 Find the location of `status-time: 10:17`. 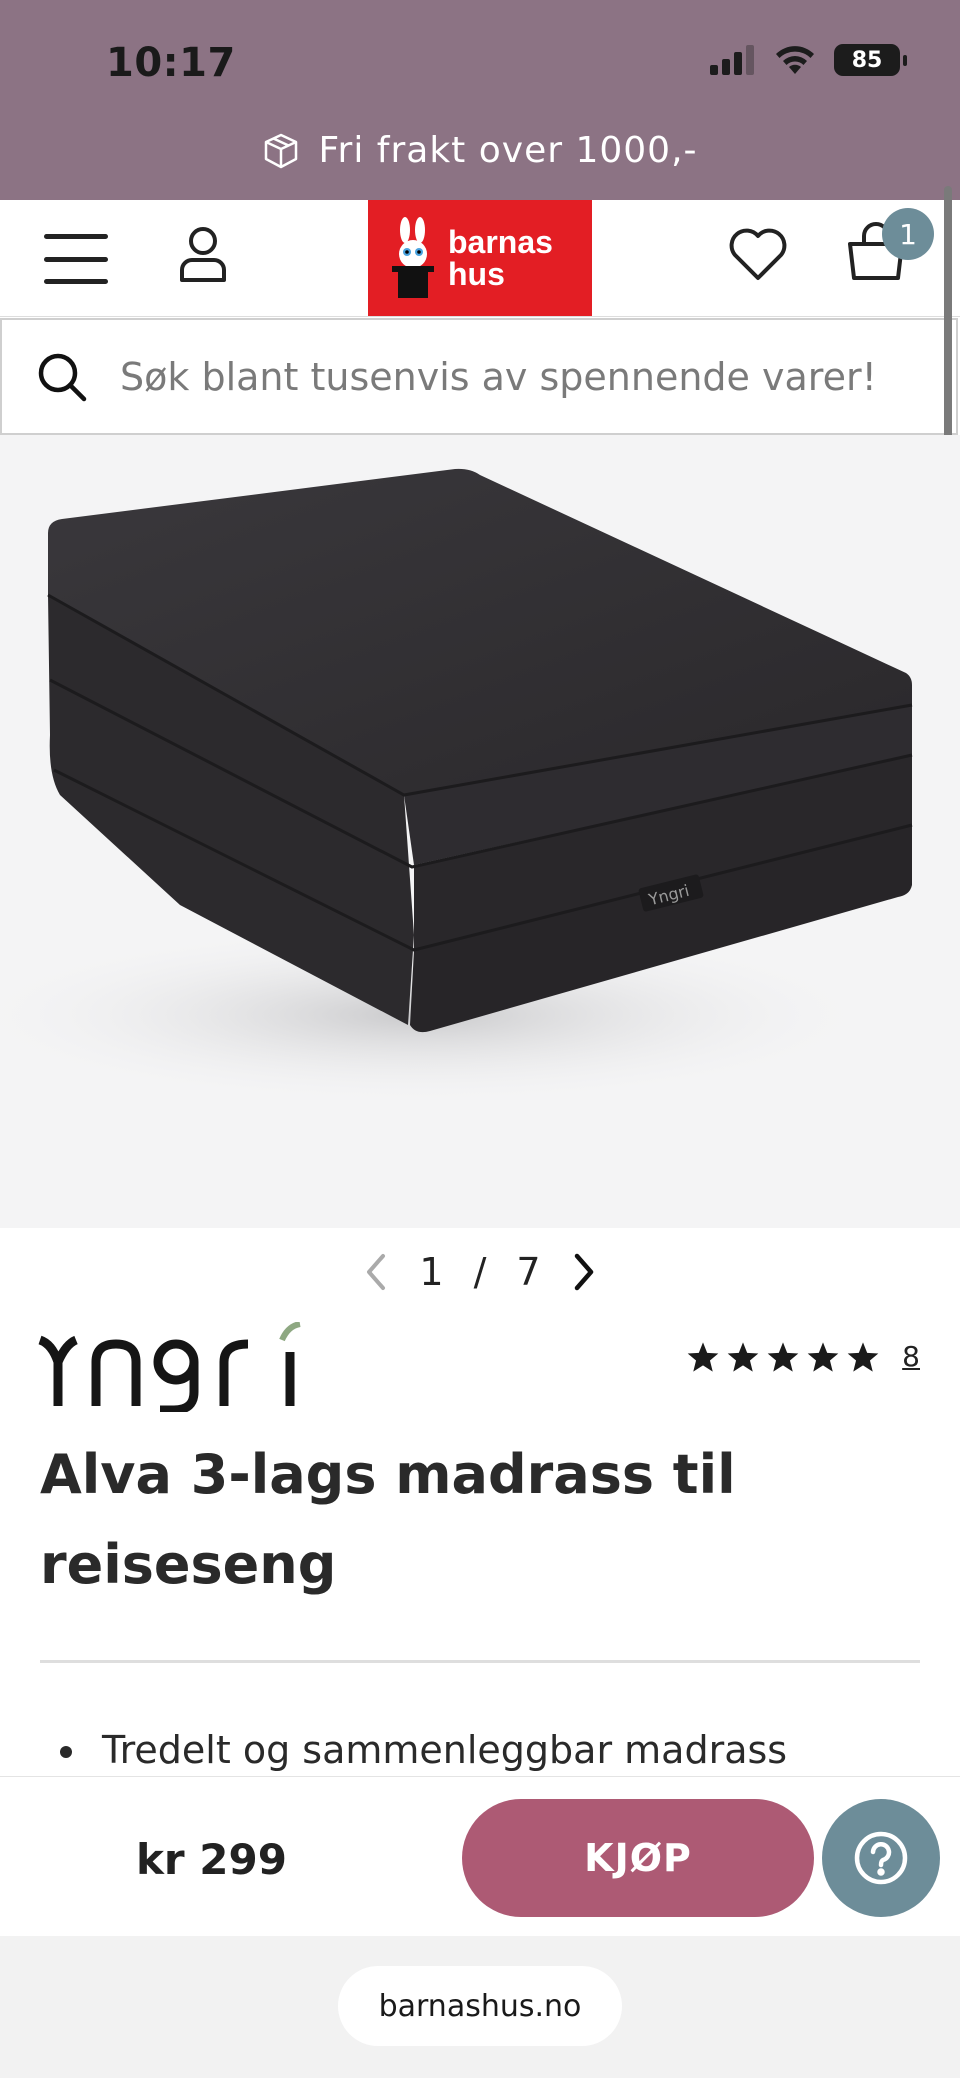

status-time: 10:17 is located at coordinates (171, 63).